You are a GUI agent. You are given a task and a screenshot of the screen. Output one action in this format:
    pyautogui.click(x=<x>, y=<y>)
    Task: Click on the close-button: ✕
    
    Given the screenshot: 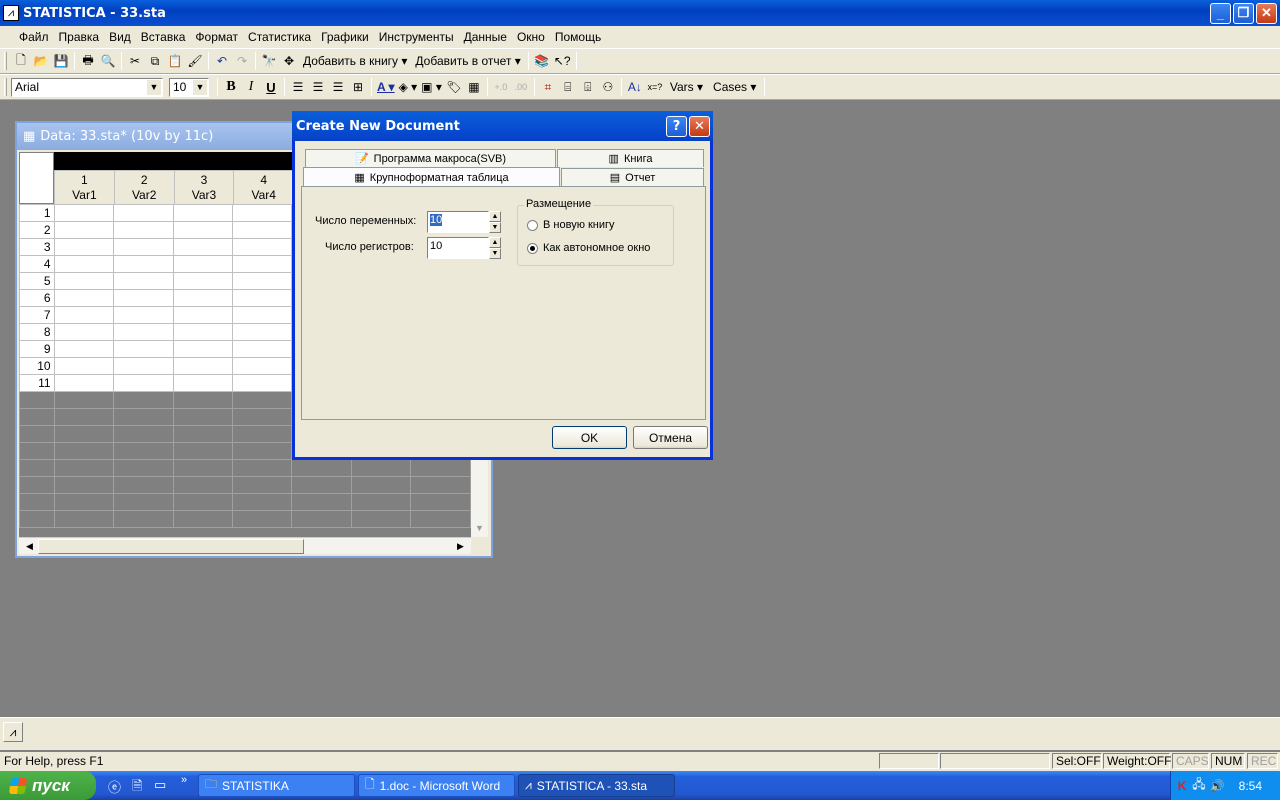 What is the action you would take?
    pyautogui.click(x=1266, y=13)
    